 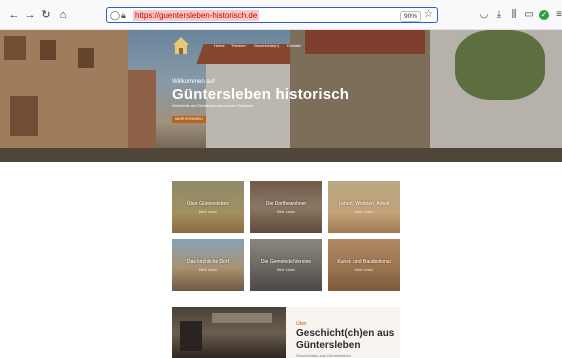 What do you see at coordinates (294, 45) in the screenshot?
I see `nav-kontakt: Kontakt` at bounding box center [294, 45].